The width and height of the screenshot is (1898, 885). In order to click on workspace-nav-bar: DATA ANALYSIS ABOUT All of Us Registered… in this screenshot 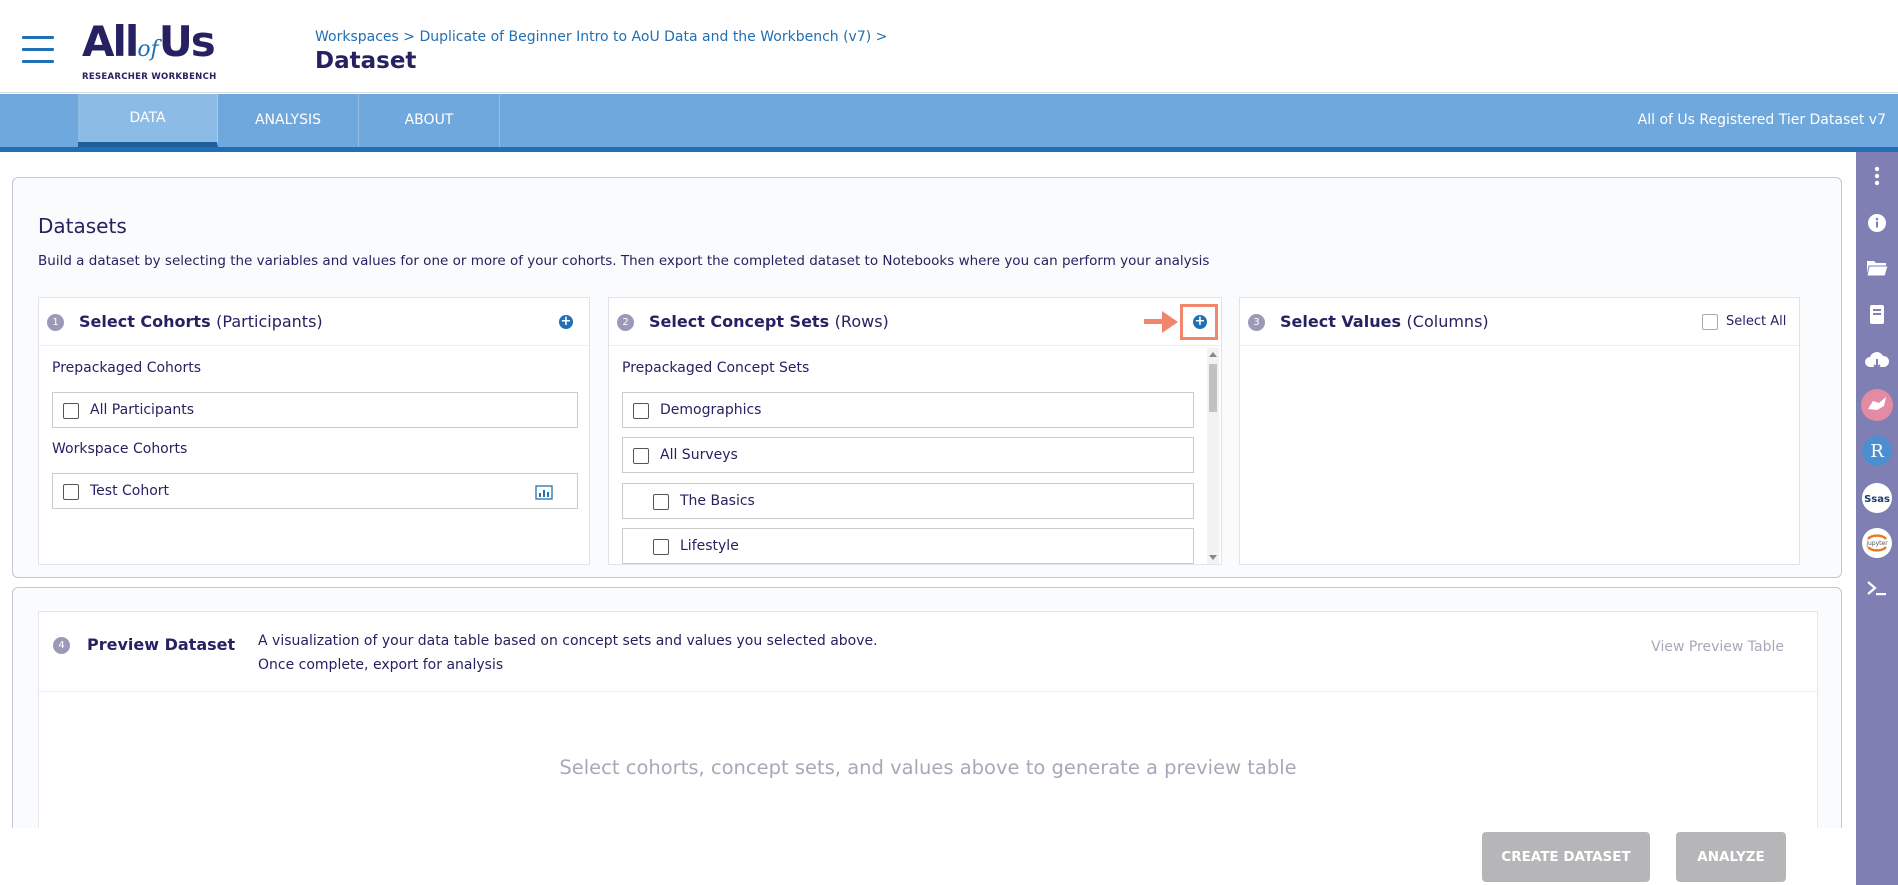, I will do `click(949, 123)`.